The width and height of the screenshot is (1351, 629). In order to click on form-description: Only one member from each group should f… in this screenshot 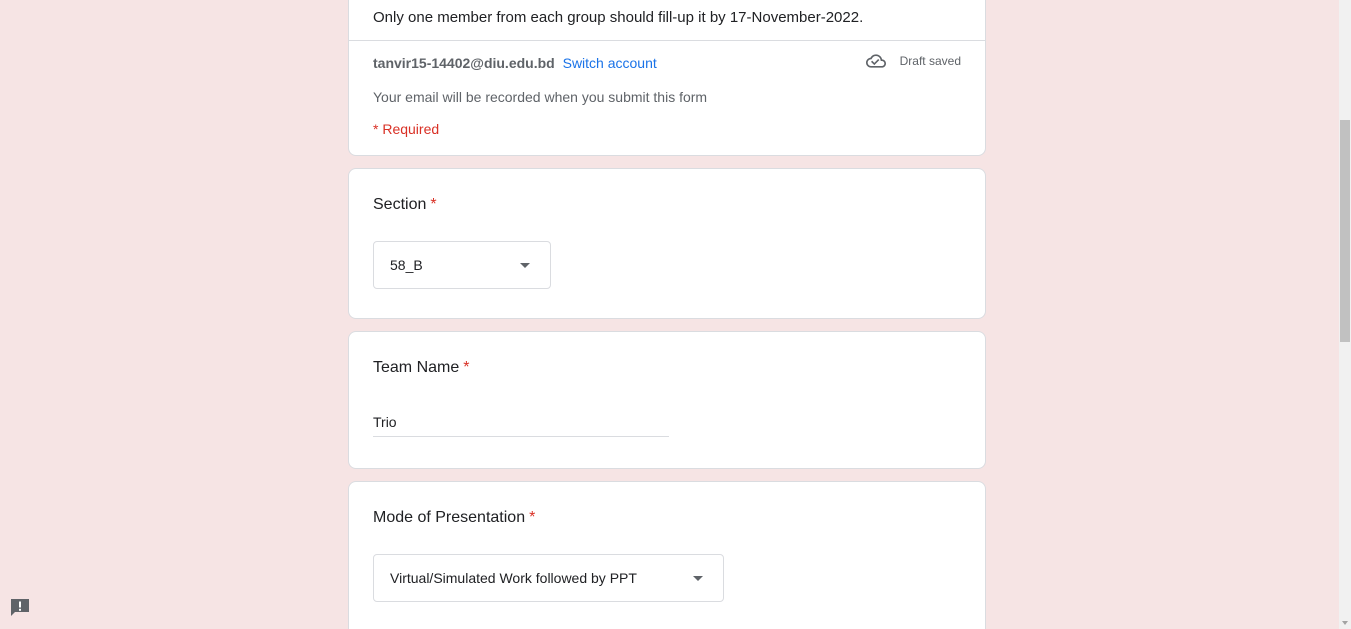, I will do `click(618, 17)`.